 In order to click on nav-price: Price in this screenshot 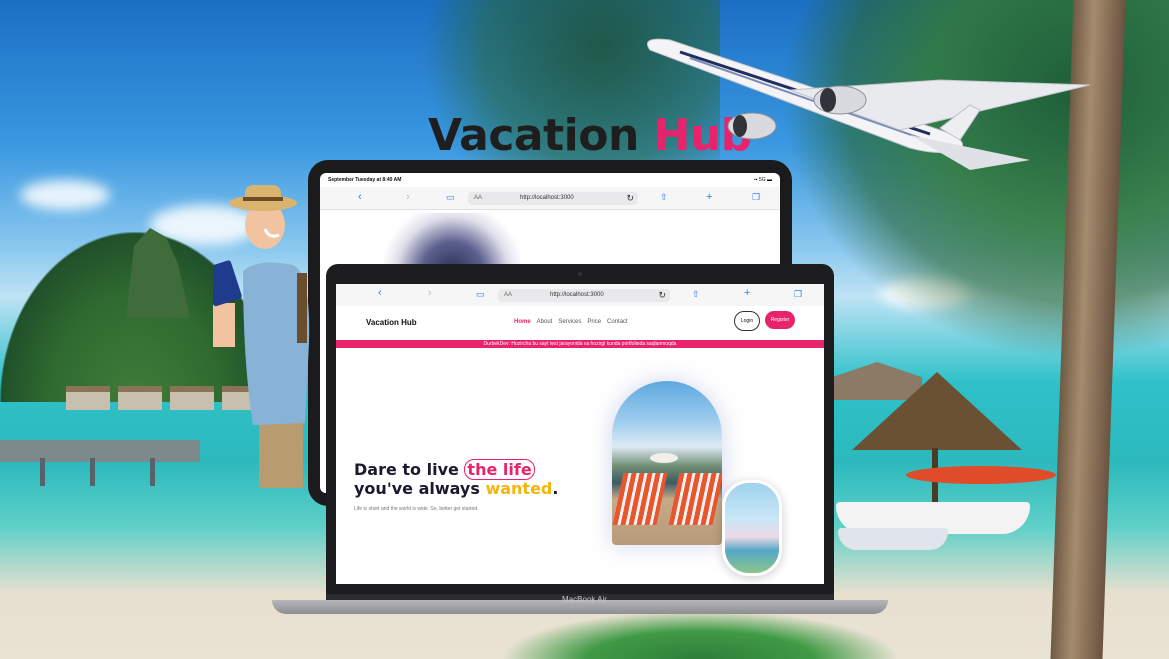, I will do `click(594, 322)`.